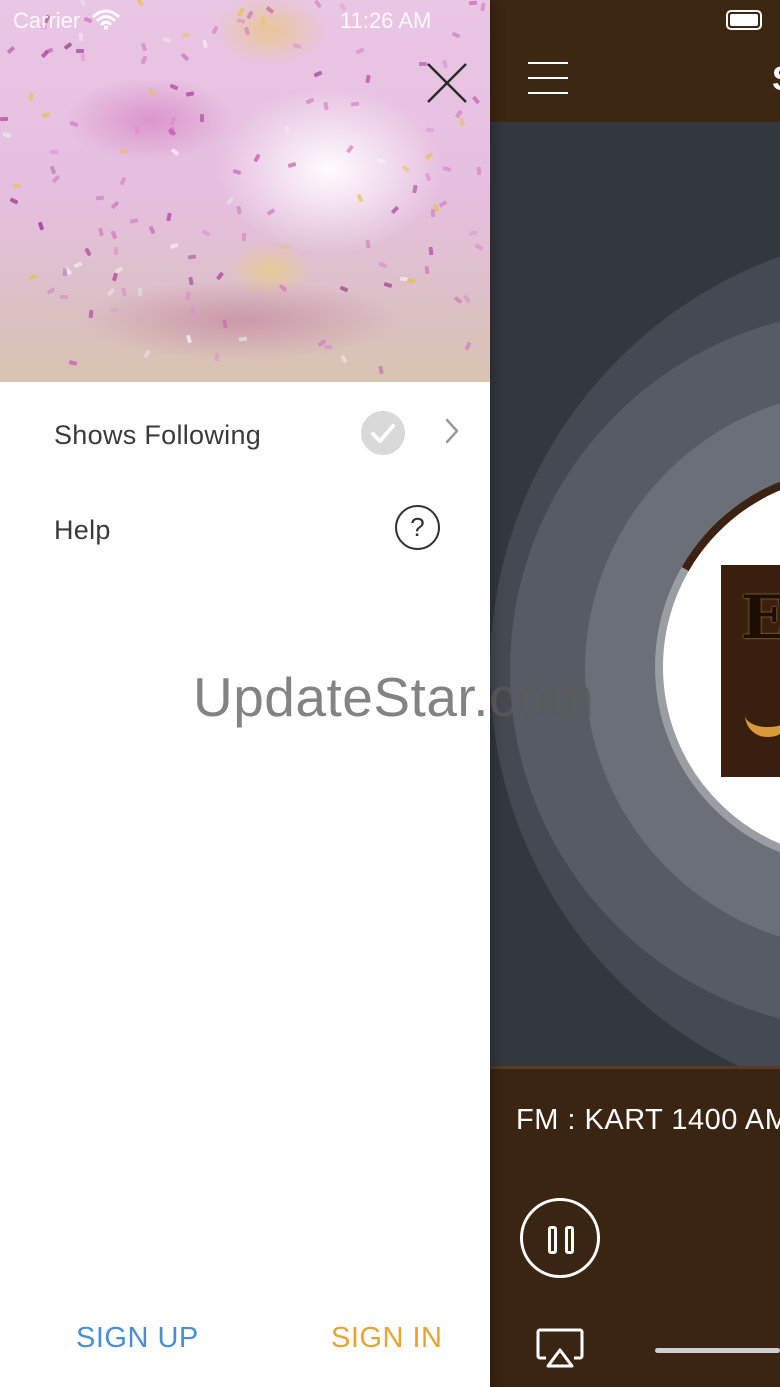 Image resolution: width=780 pixels, height=1387 pixels. I want to click on close-icon, so click(447, 83).